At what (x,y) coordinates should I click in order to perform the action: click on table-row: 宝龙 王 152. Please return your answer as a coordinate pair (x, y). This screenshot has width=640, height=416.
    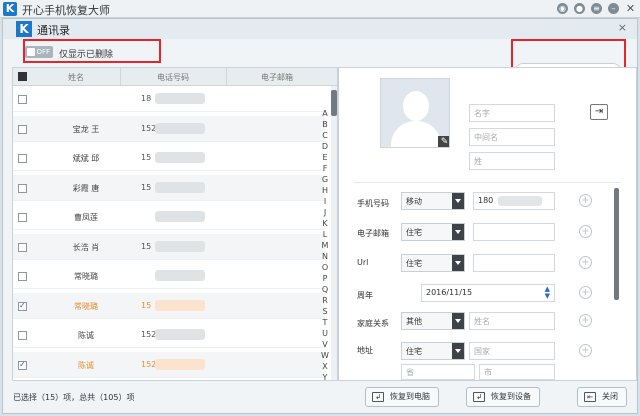
    Looking at the image, I should click on (169, 128).